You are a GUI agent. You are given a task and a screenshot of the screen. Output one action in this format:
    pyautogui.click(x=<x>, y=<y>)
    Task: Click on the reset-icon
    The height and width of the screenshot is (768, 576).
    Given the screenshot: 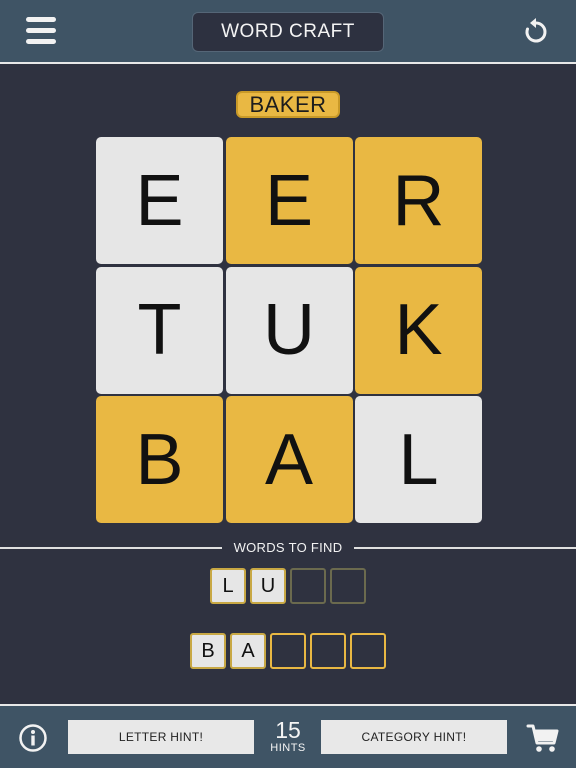 What is the action you would take?
    pyautogui.click(x=536, y=32)
    